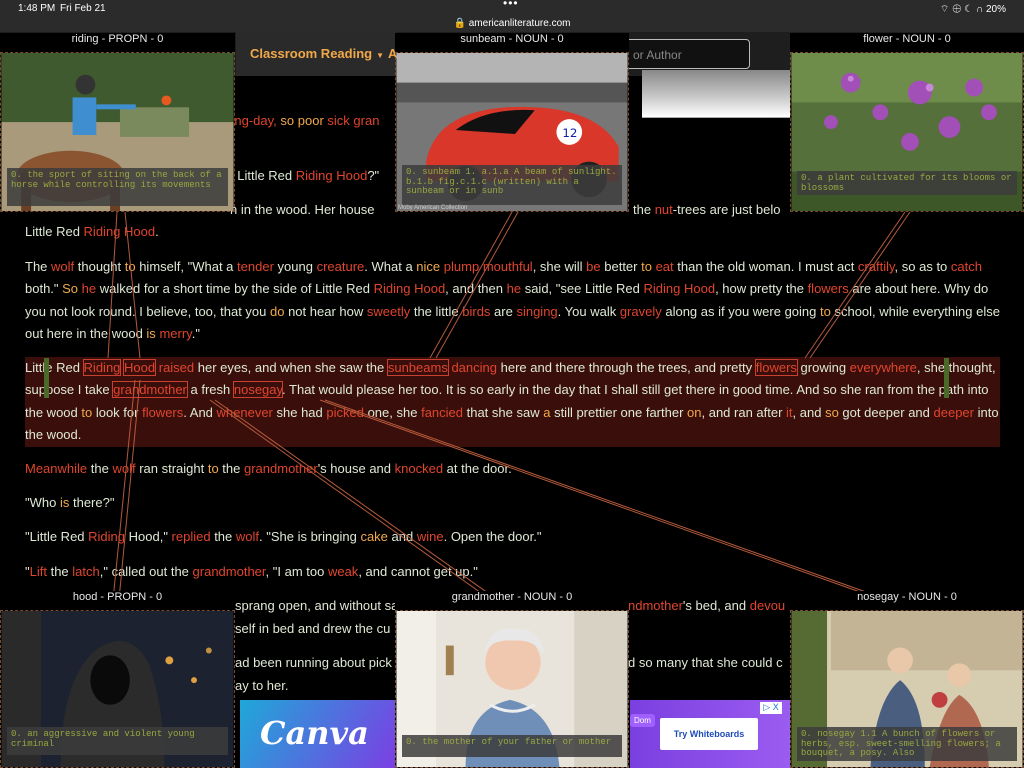 The height and width of the screenshot is (768, 1024). What do you see at coordinates (245, 412) in the screenshot?
I see `highlighted-word: whenever` at bounding box center [245, 412].